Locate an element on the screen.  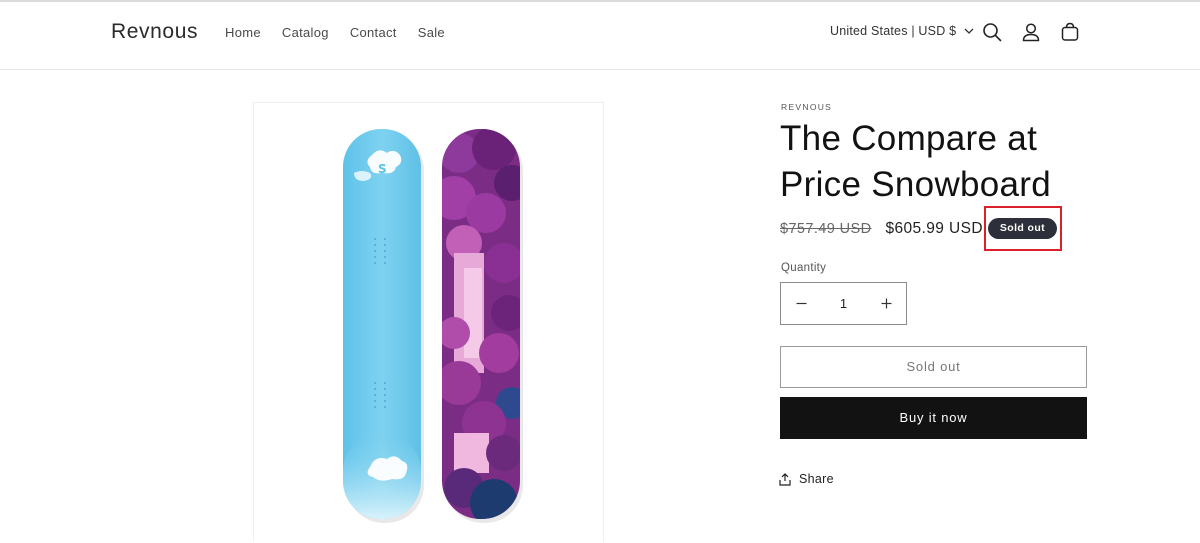
sold-out-badge: Sold out is located at coordinates (1022, 228).